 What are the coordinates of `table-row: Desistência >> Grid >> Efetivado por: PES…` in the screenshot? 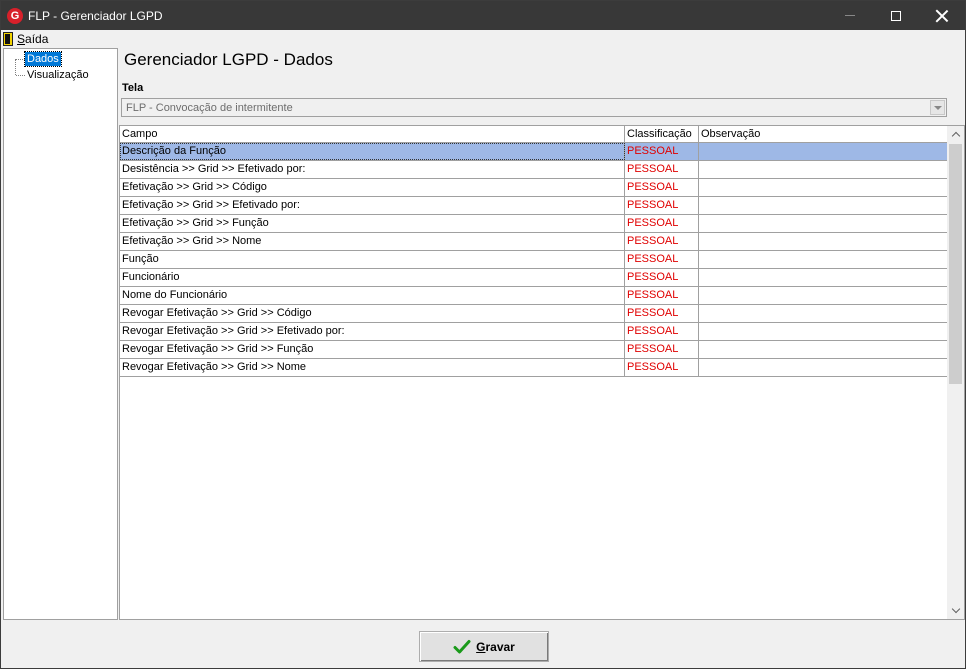 It's located at (534, 170).